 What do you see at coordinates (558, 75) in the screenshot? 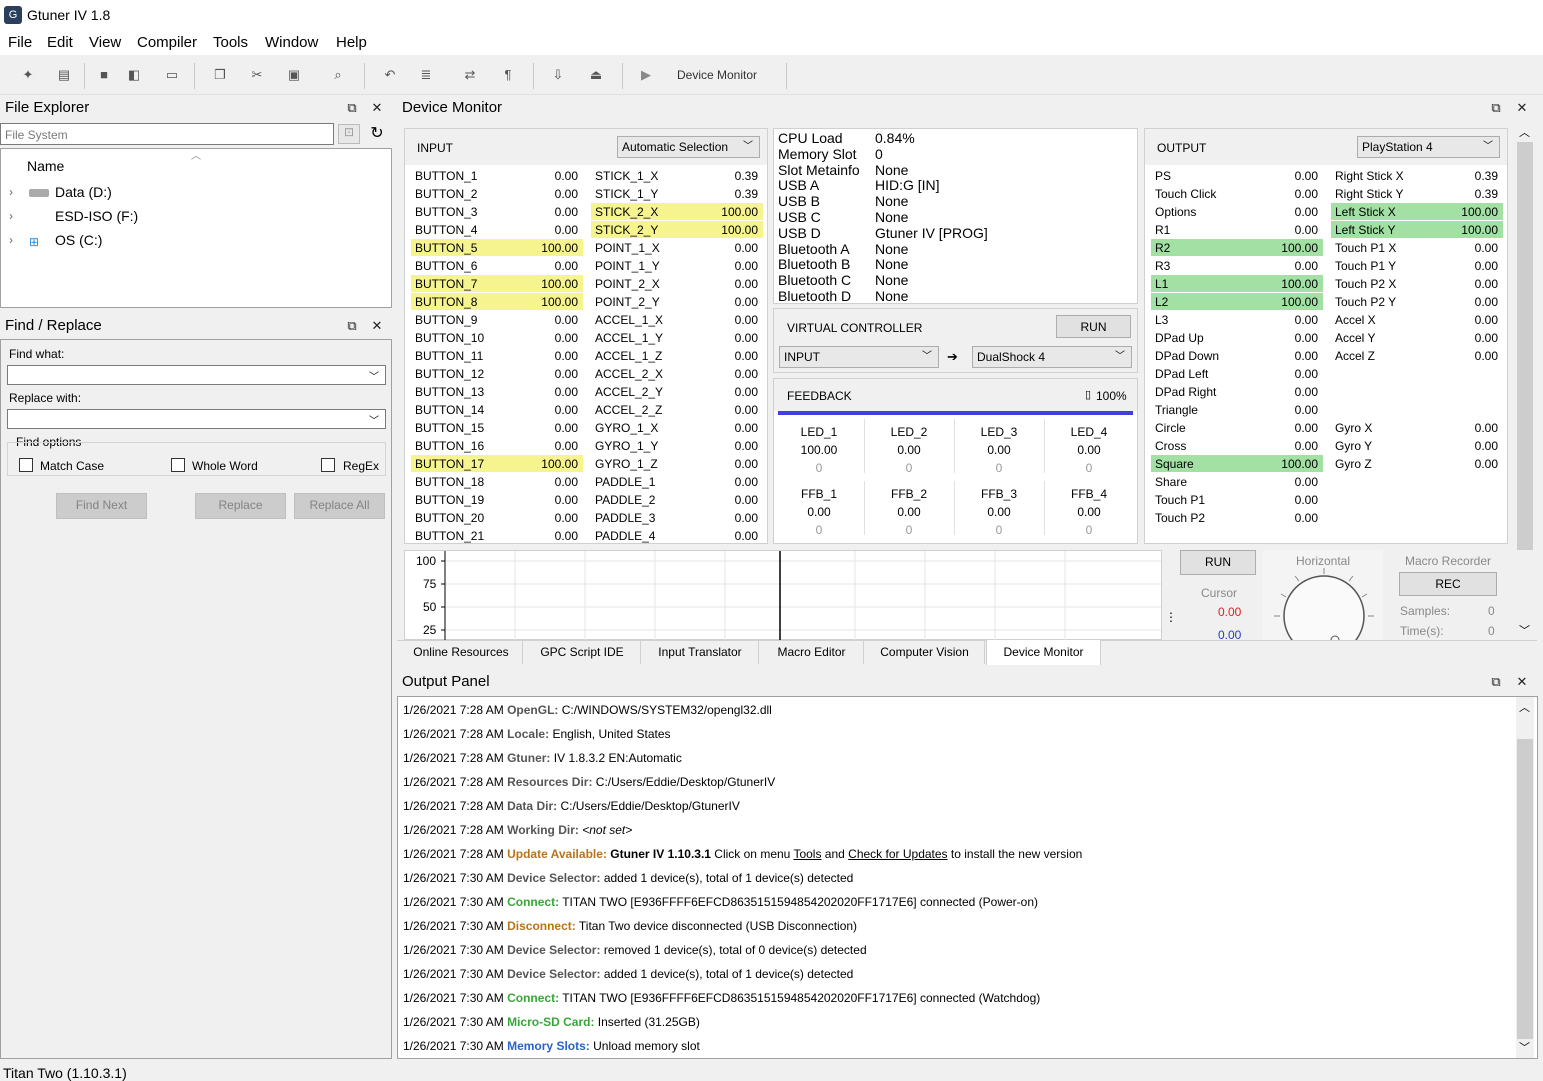
I see `compile-icon: ⇩` at bounding box center [558, 75].